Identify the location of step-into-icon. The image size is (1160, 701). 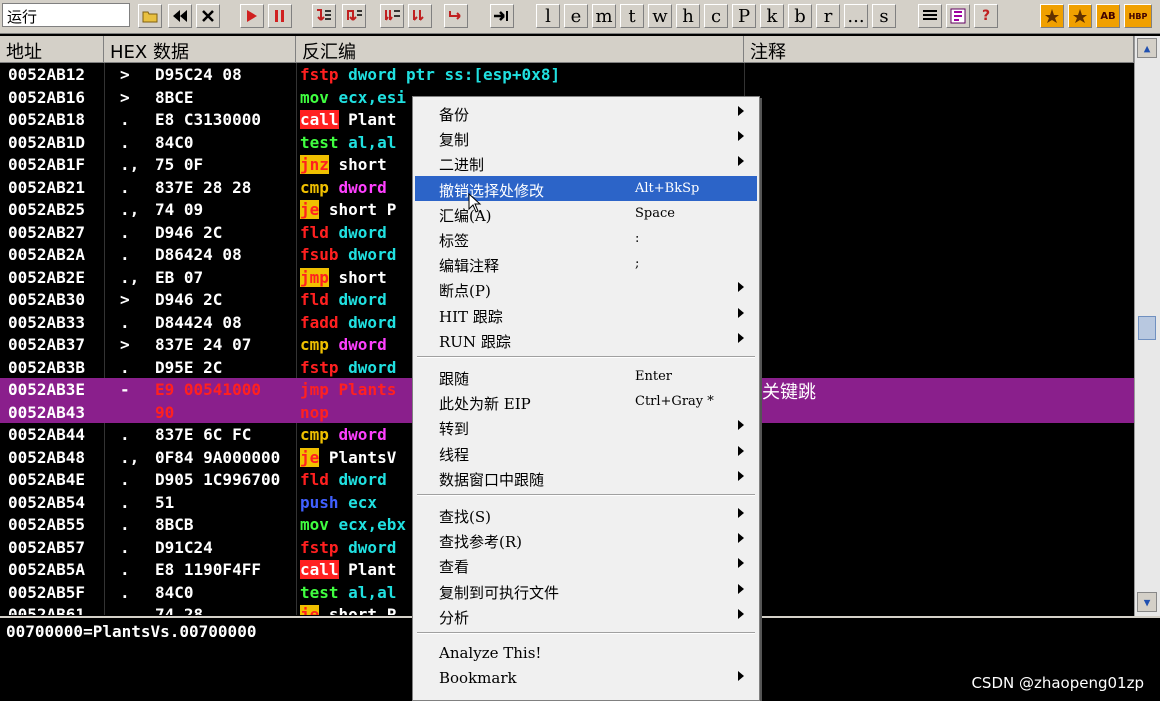
(324, 16).